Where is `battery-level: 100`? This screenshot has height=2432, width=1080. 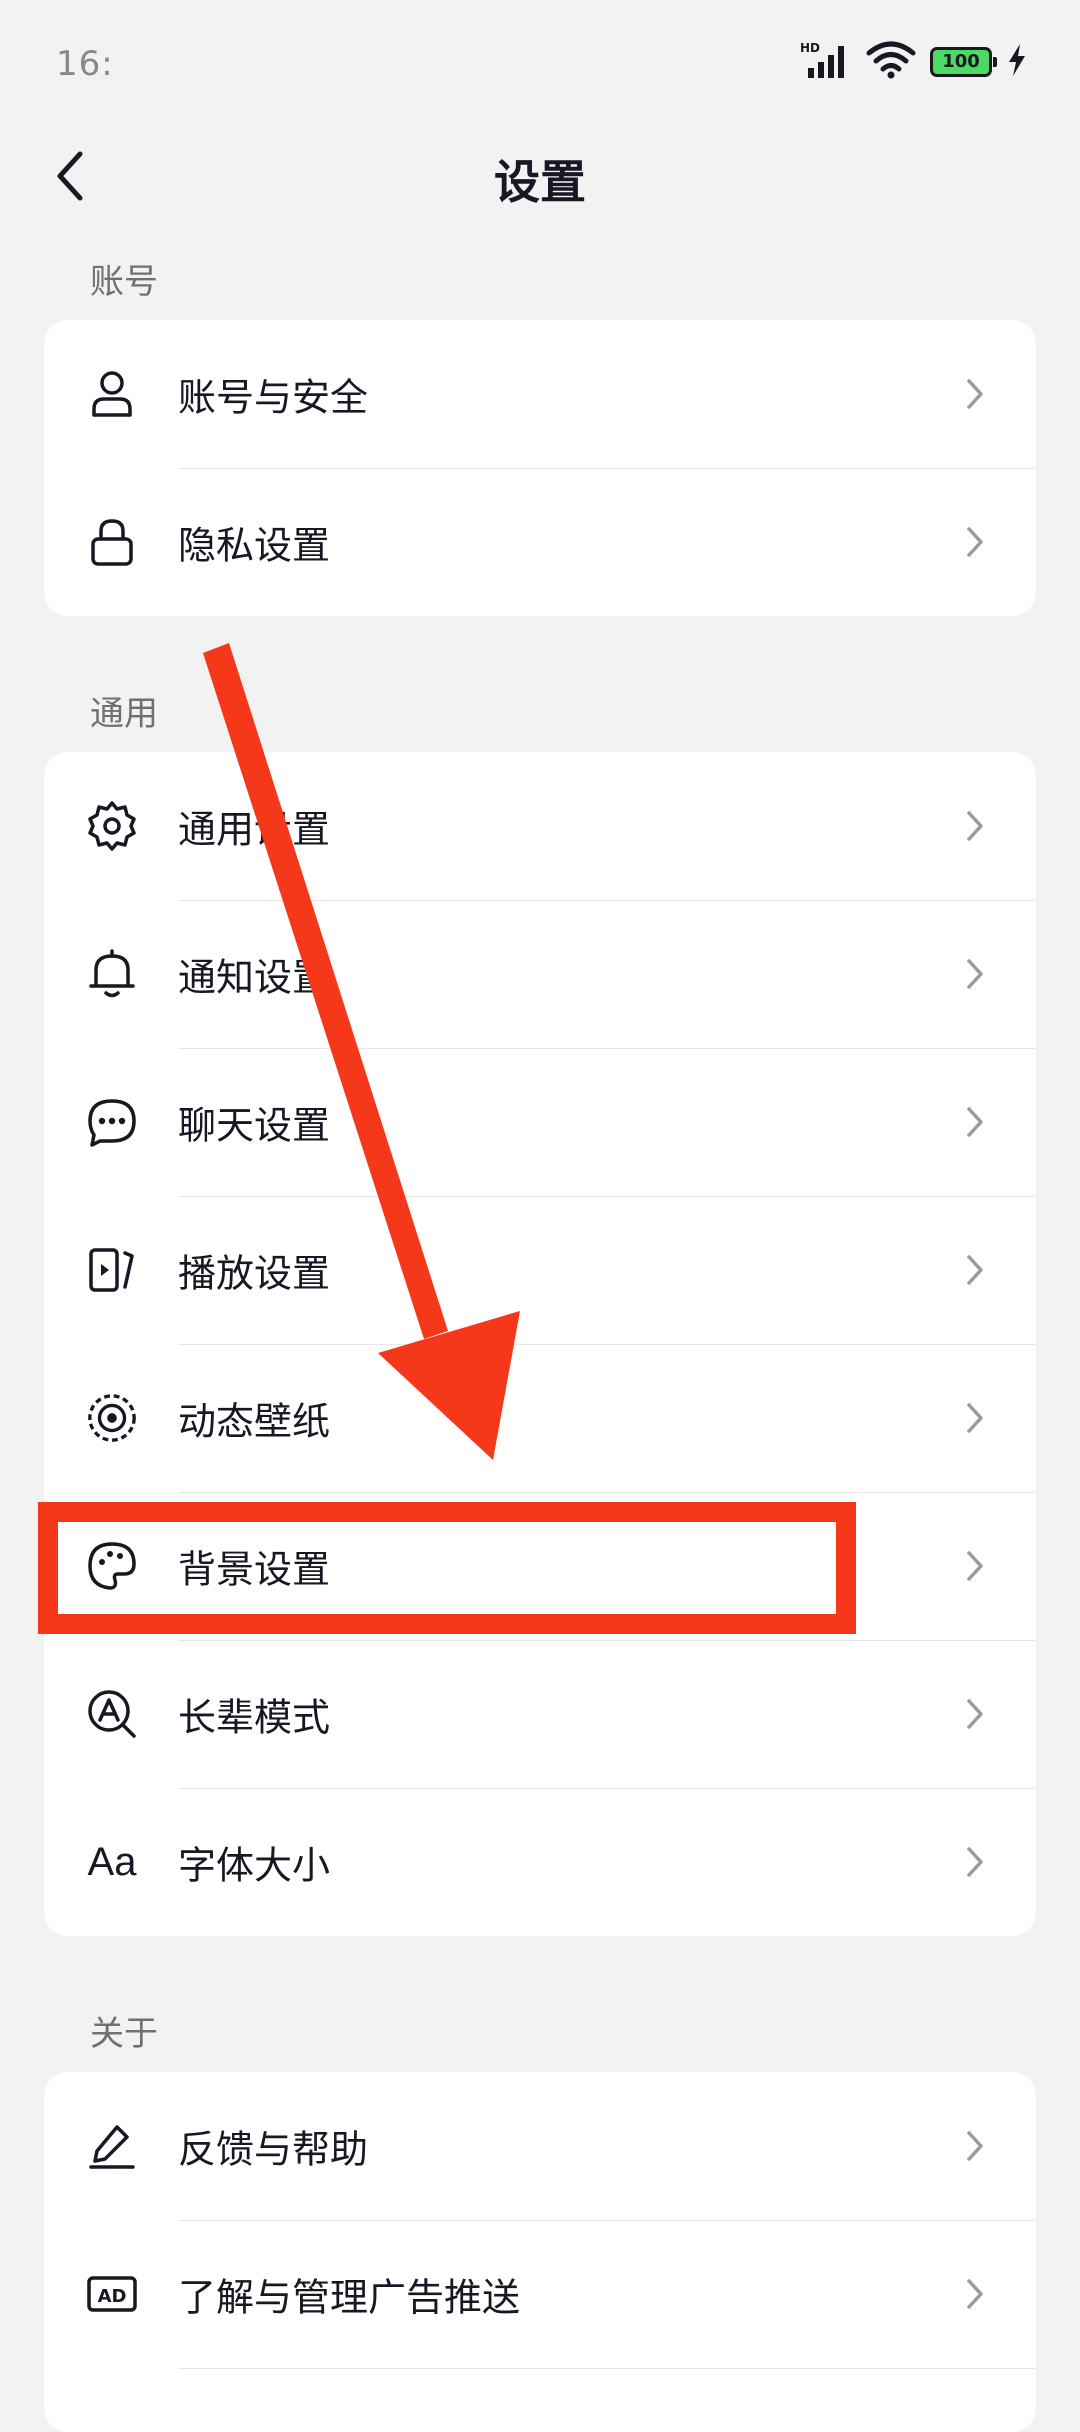
battery-level: 100 is located at coordinates (961, 61).